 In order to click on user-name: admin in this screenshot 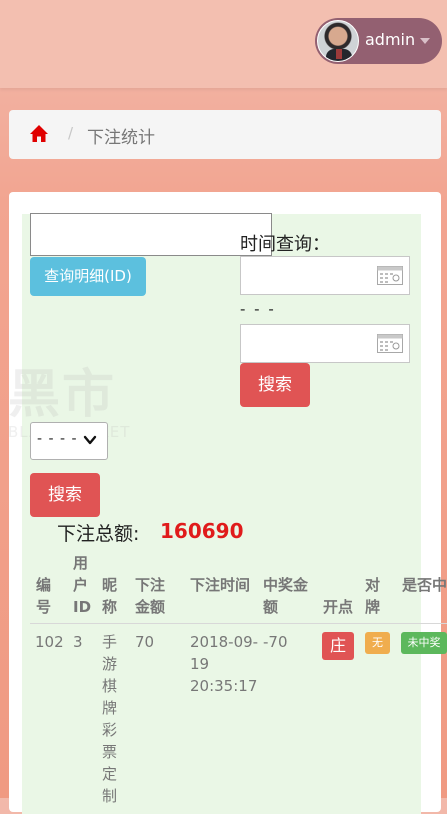, I will do `click(390, 39)`.